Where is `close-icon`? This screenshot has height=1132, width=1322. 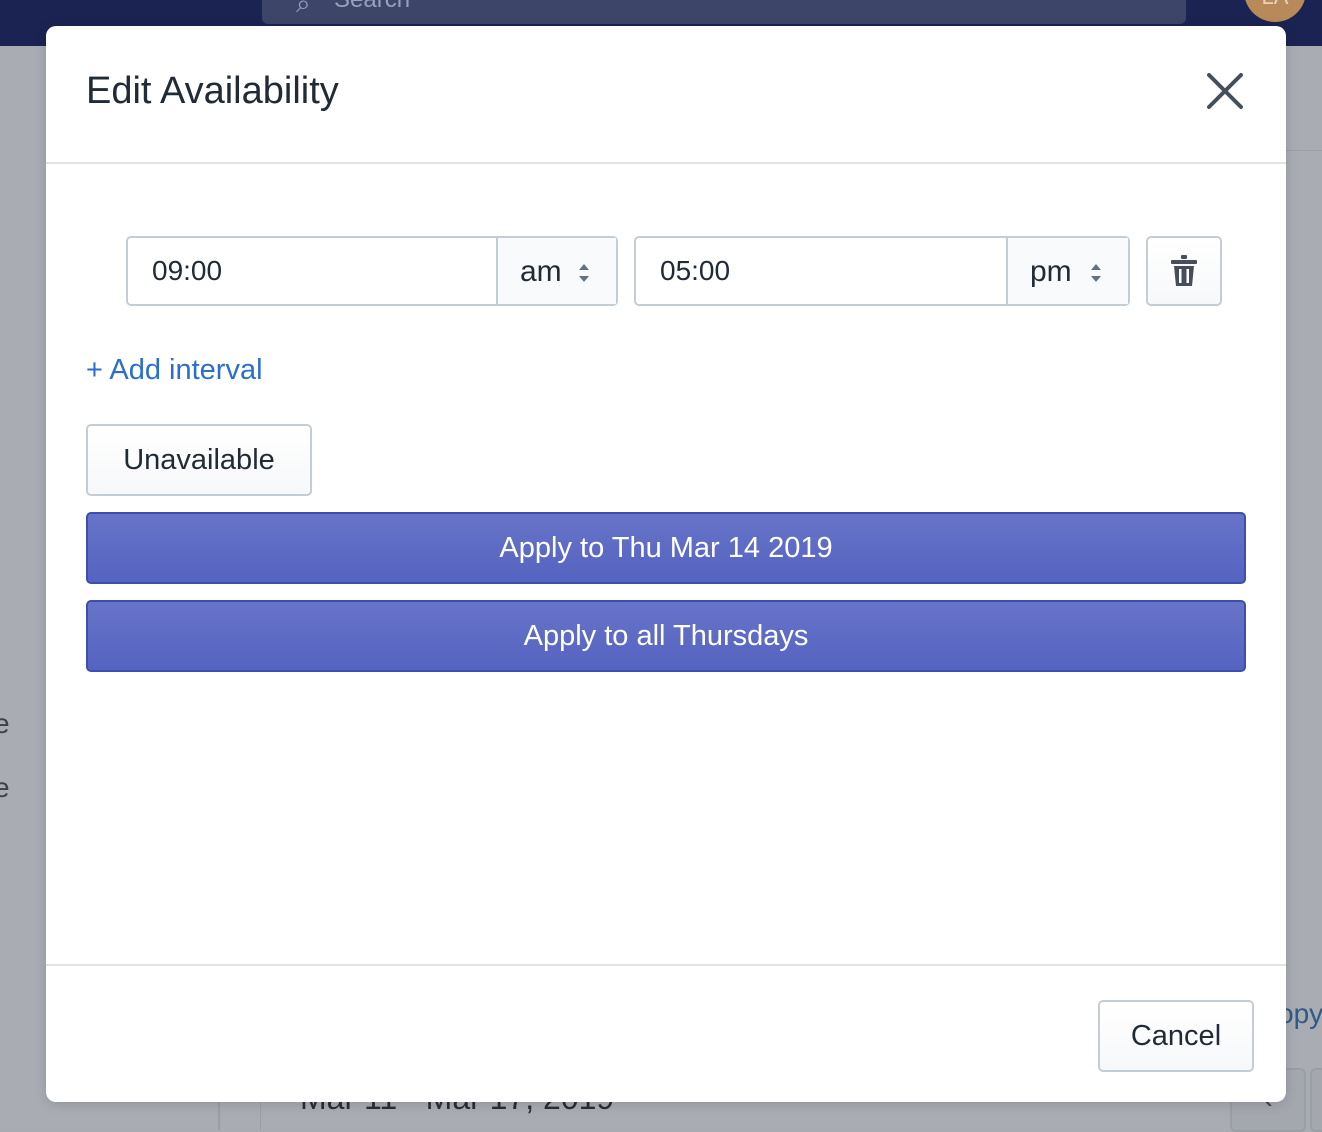
close-icon is located at coordinates (1225, 91).